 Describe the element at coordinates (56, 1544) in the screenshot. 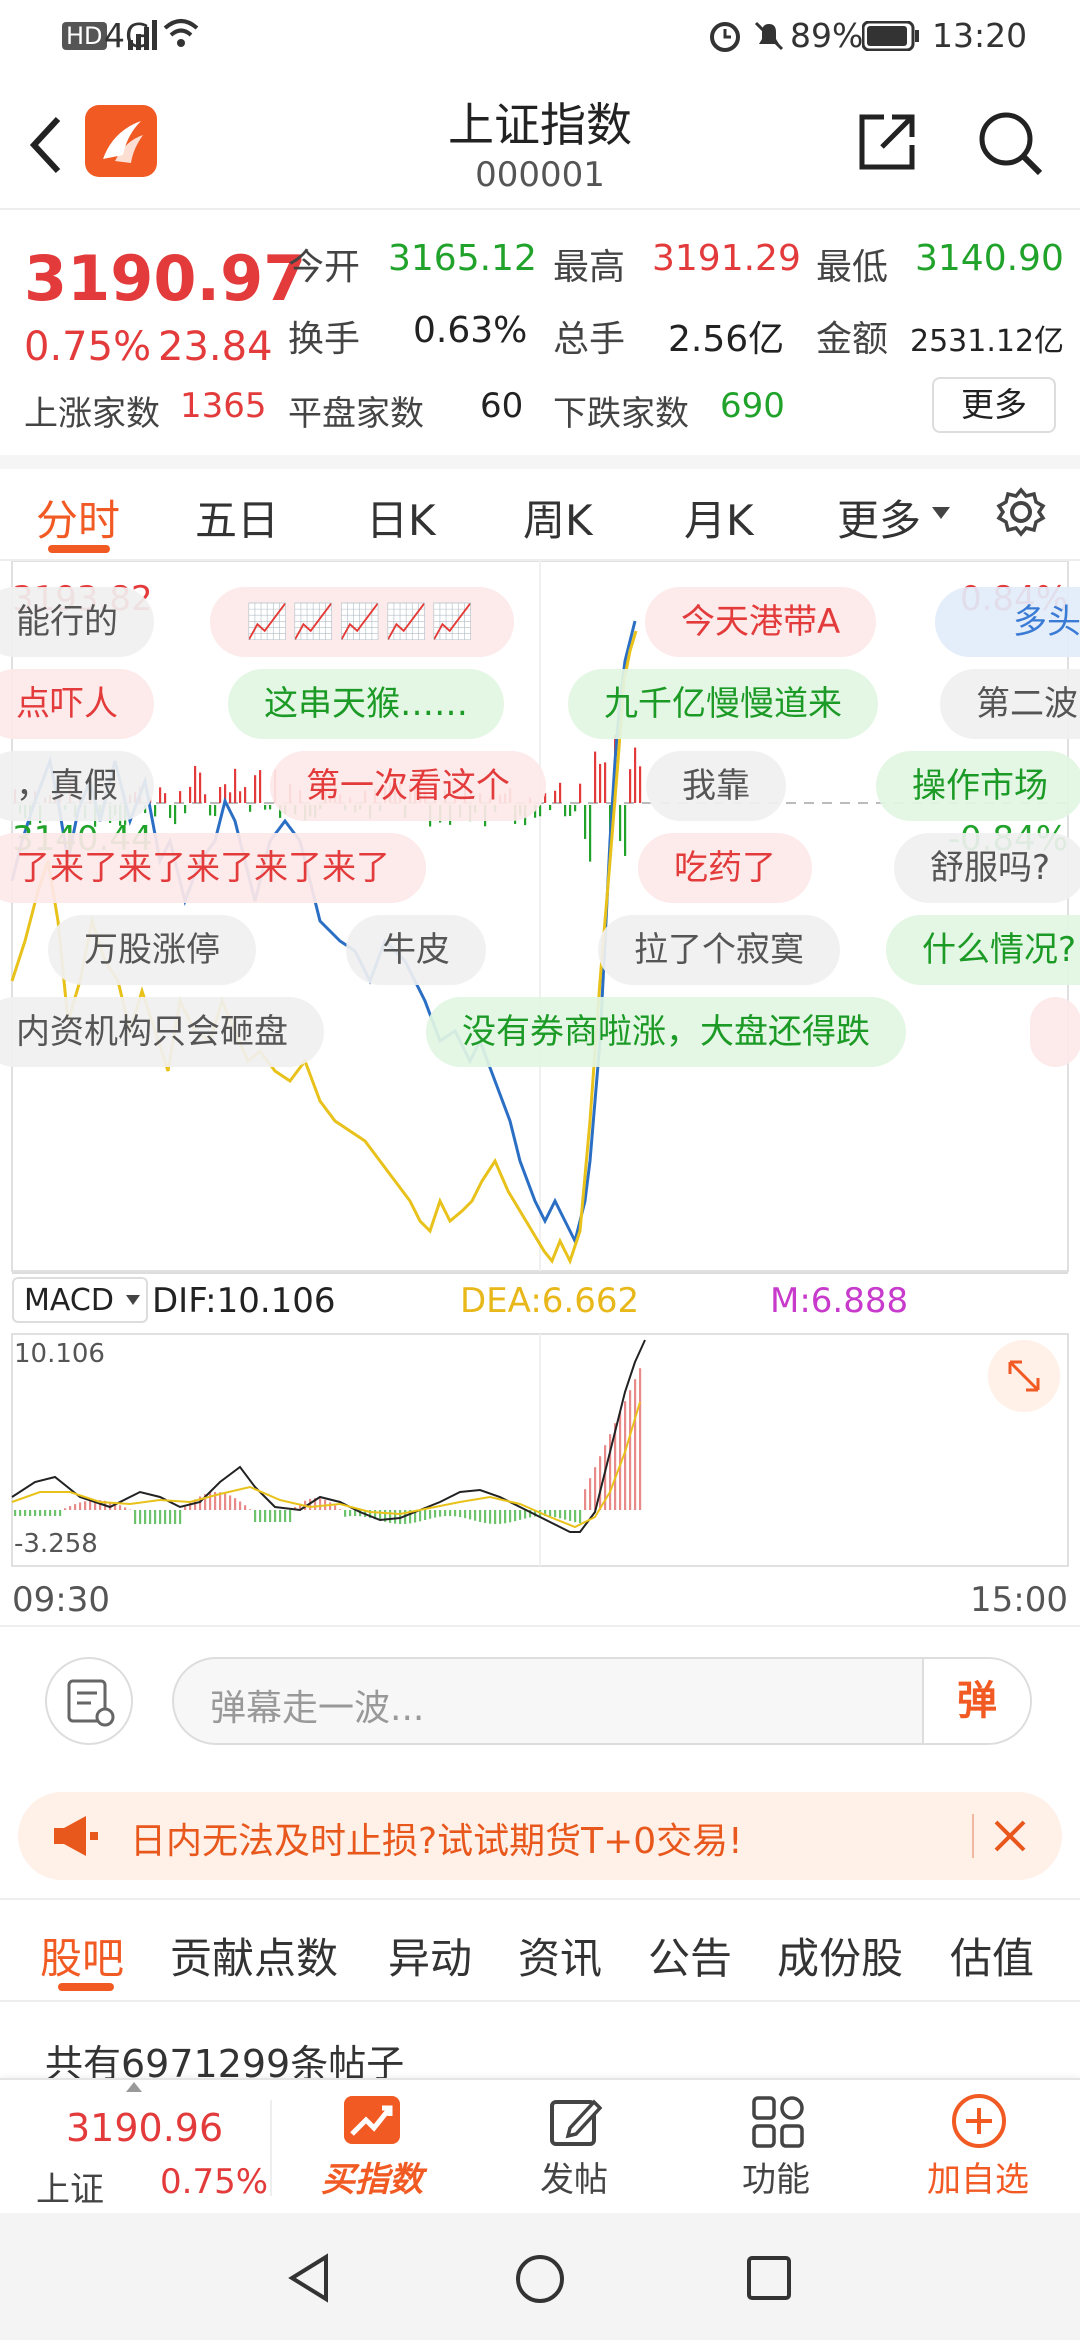

I see `macd-min: -3.258` at that location.